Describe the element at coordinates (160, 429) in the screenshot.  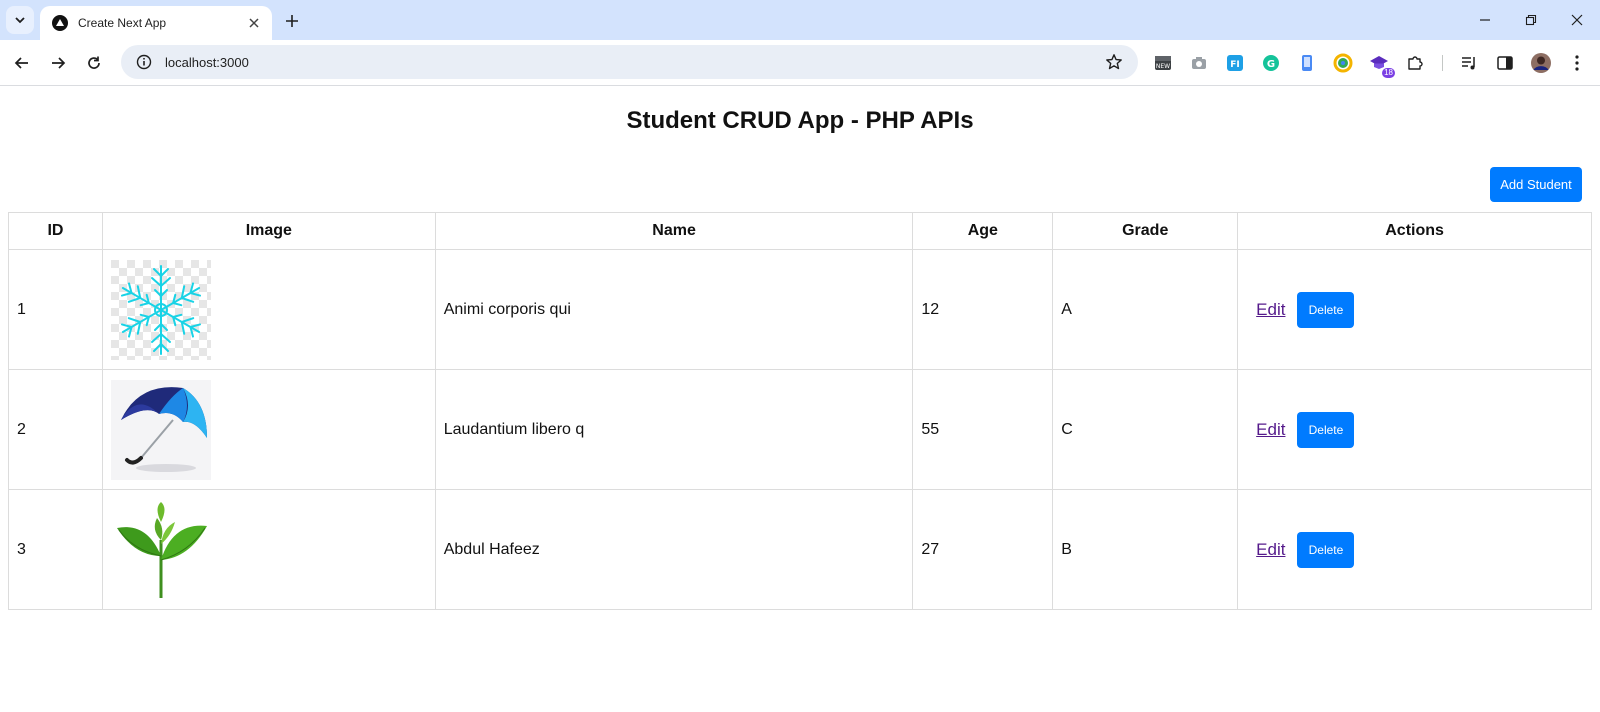
I see `umbrella-image` at that location.